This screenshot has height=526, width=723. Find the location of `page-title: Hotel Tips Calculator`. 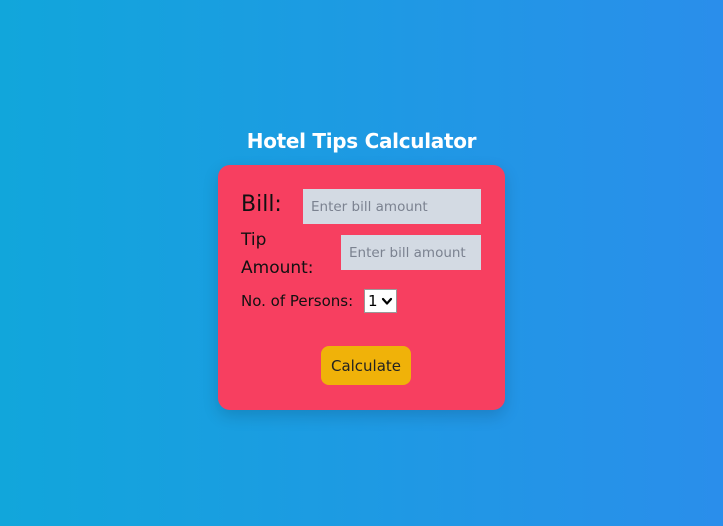

page-title: Hotel Tips Calculator is located at coordinates (361, 141).